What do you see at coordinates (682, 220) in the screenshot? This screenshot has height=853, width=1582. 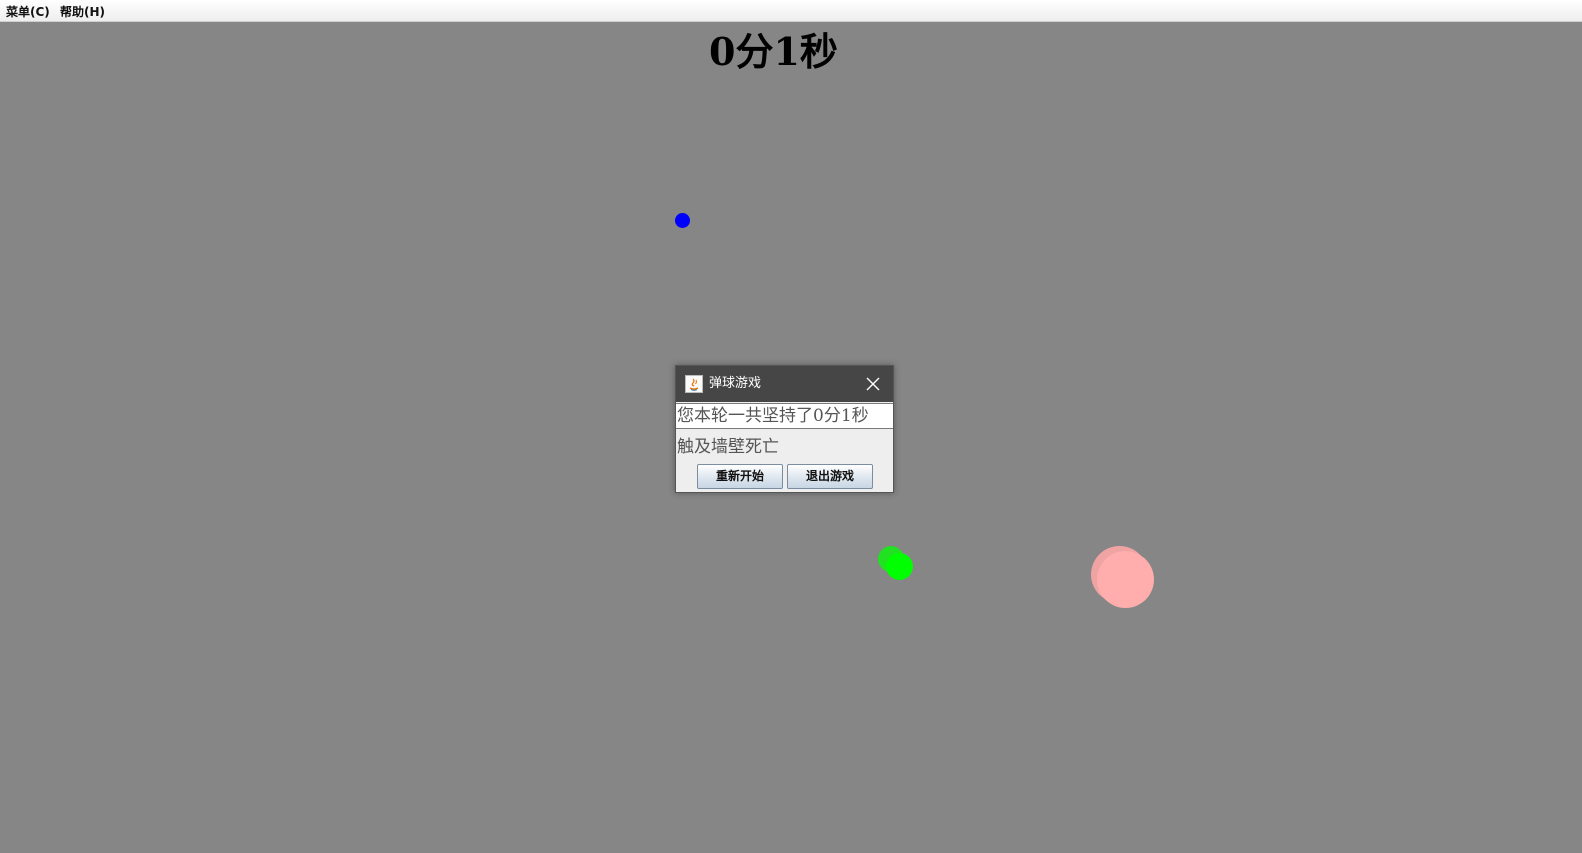 I see `blue-ball` at bounding box center [682, 220].